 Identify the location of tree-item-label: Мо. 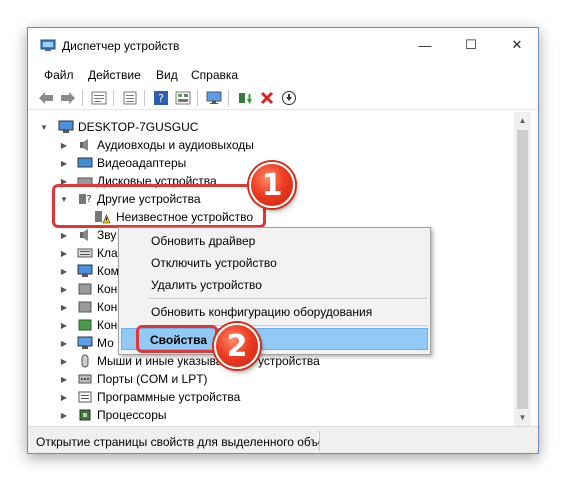
(105, 343).